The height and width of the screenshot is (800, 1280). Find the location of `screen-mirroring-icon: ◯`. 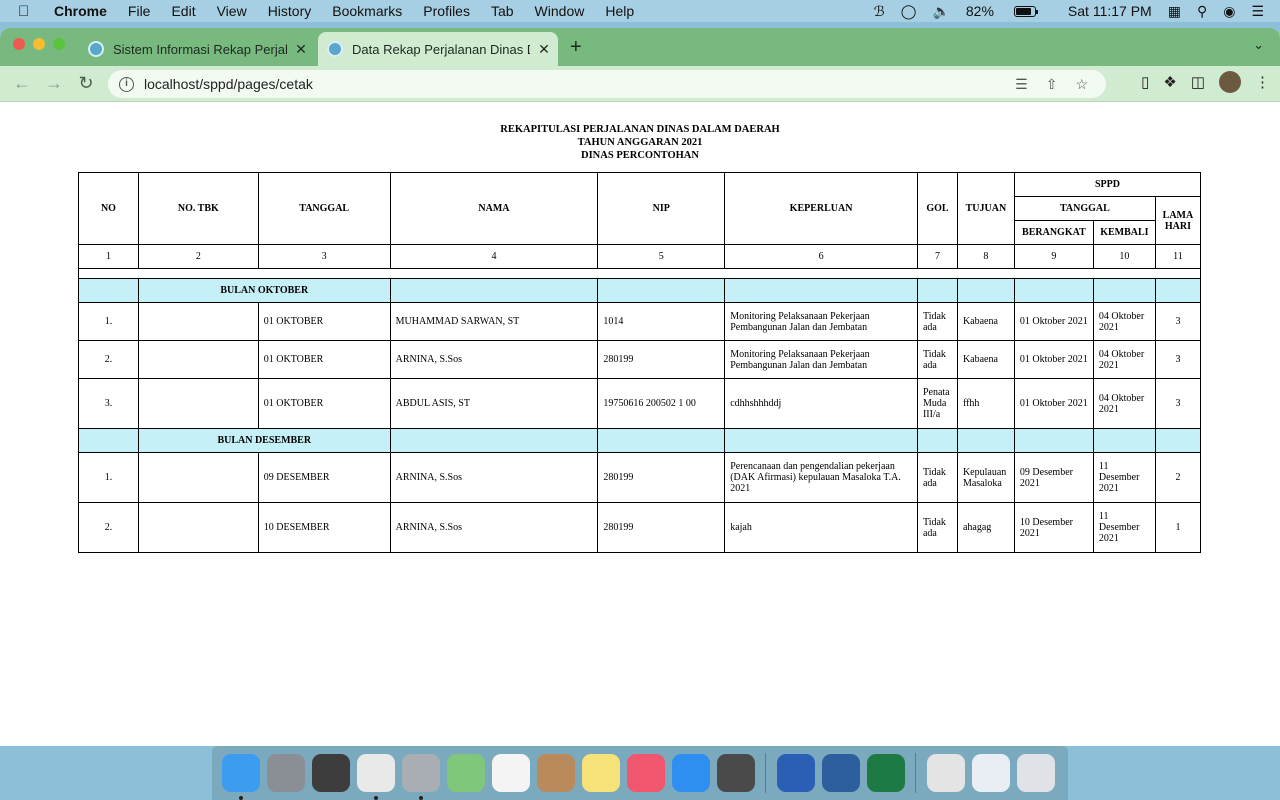

screen-mirroring-icon: ◯ is located at coordinates (909, 11).